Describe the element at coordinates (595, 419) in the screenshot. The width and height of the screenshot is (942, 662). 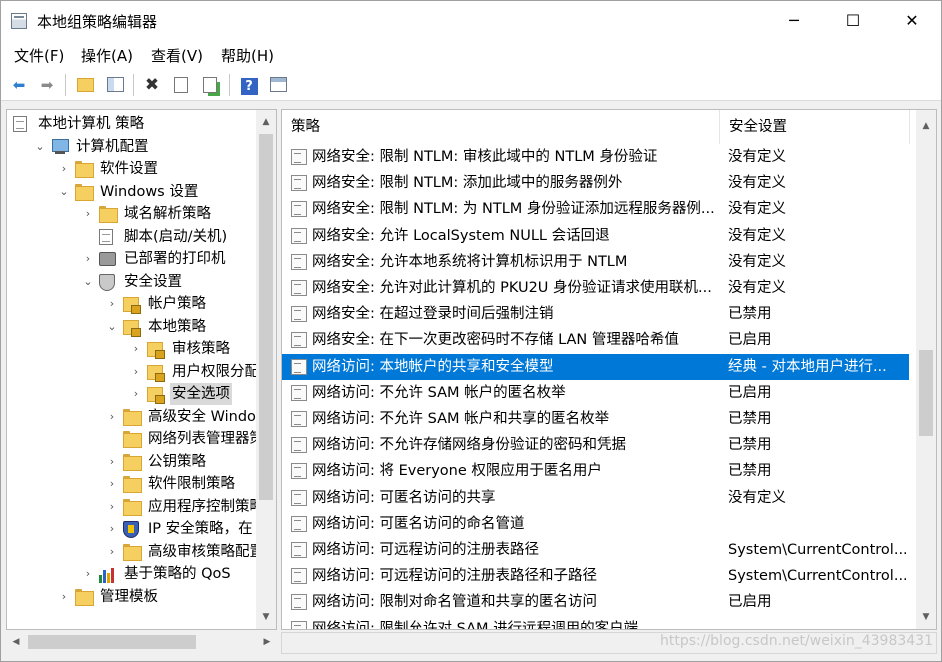
I see `policy-row: 网络访问: 不允许 SAM 帐户和共享的匿名枚举 已禁用` at that location.